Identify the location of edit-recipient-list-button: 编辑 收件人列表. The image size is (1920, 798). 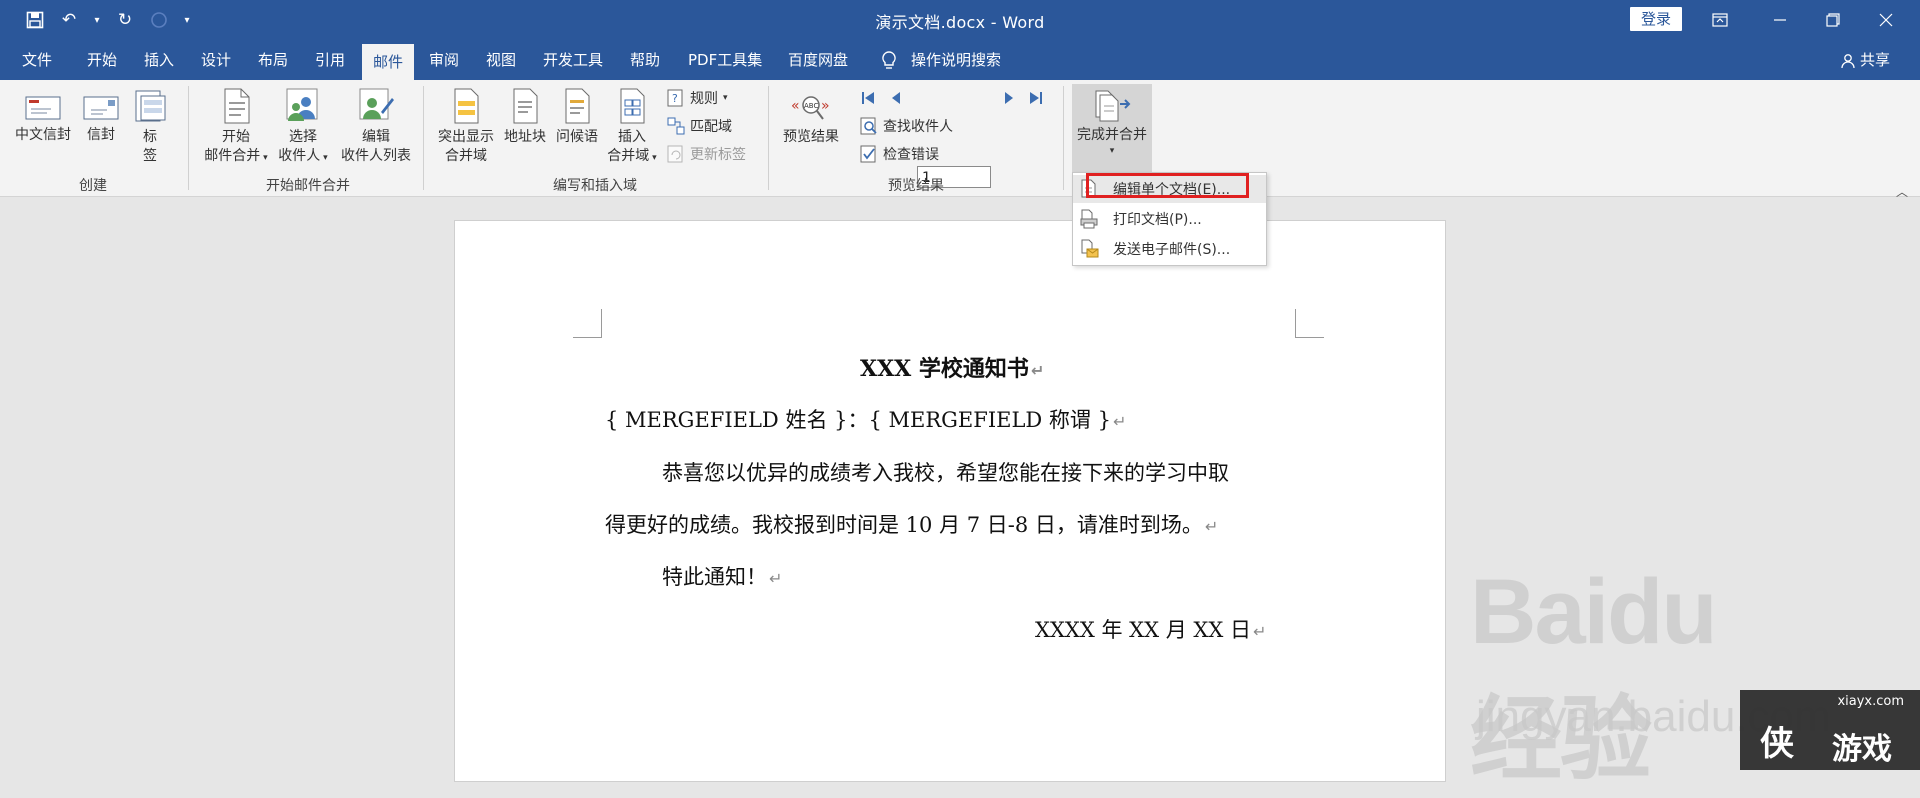
(376, 127).